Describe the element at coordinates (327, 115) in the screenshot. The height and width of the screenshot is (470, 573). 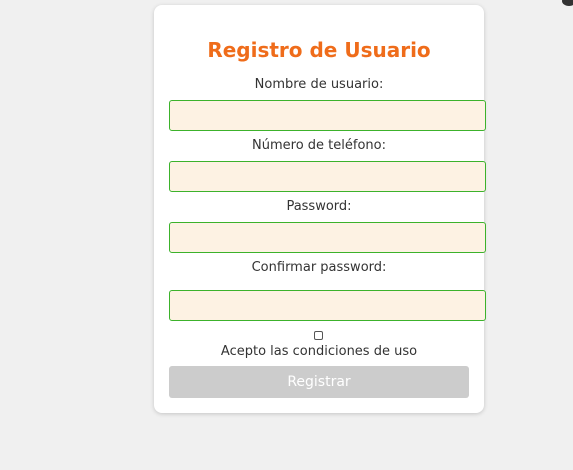
I see `username-input` at that location.